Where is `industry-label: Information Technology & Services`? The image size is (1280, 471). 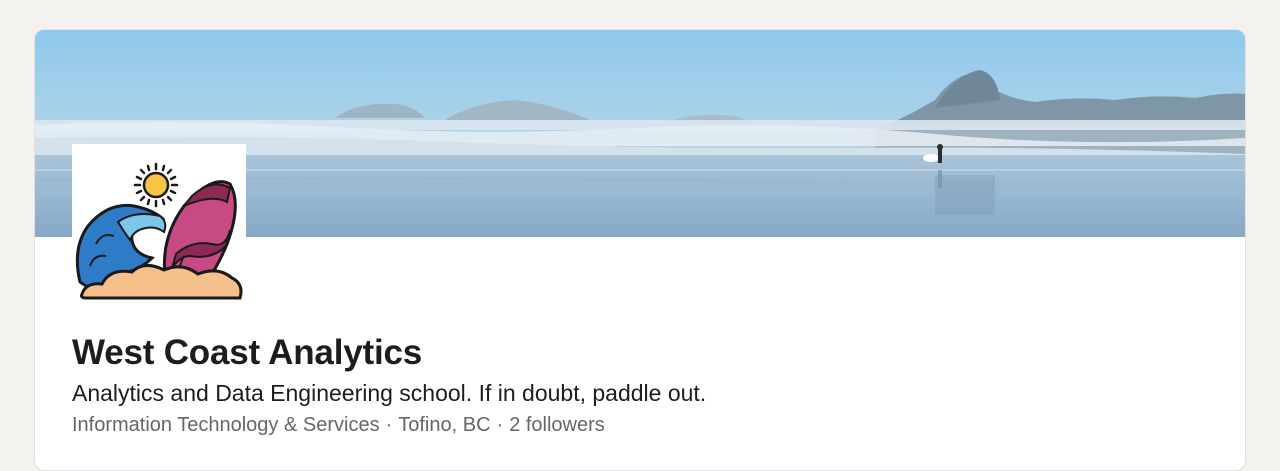
industry-label: Information Technology & Services is located at coordinates (226, 425).